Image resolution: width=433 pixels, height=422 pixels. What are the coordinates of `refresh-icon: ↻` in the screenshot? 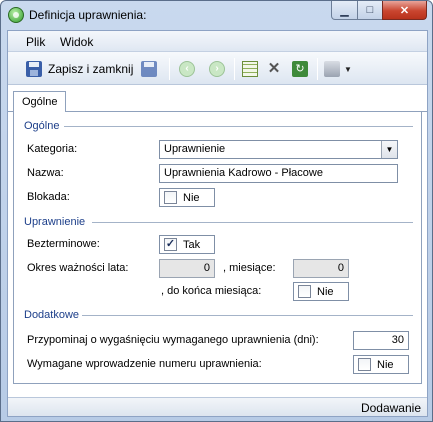 It's located at (300, 69).